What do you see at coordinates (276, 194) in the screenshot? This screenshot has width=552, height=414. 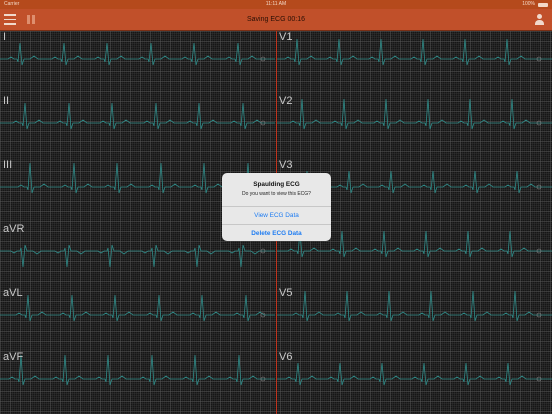 I see `alert-message: Do you want to view this ECG?` at bounding box center [276, 194].